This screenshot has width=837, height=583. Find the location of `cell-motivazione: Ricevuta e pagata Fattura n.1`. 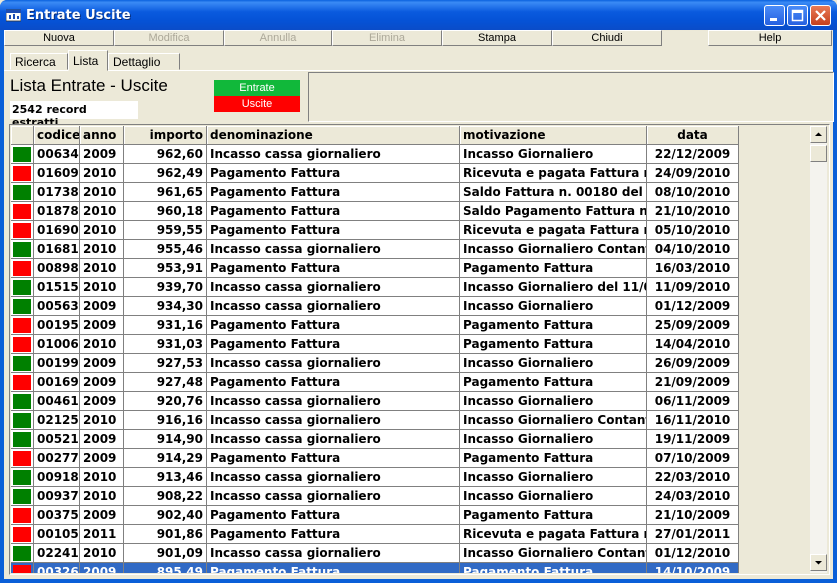

cell-motivazione: Ricevuta e pagata Fattura n.1 is located at coordinates (553, 173).